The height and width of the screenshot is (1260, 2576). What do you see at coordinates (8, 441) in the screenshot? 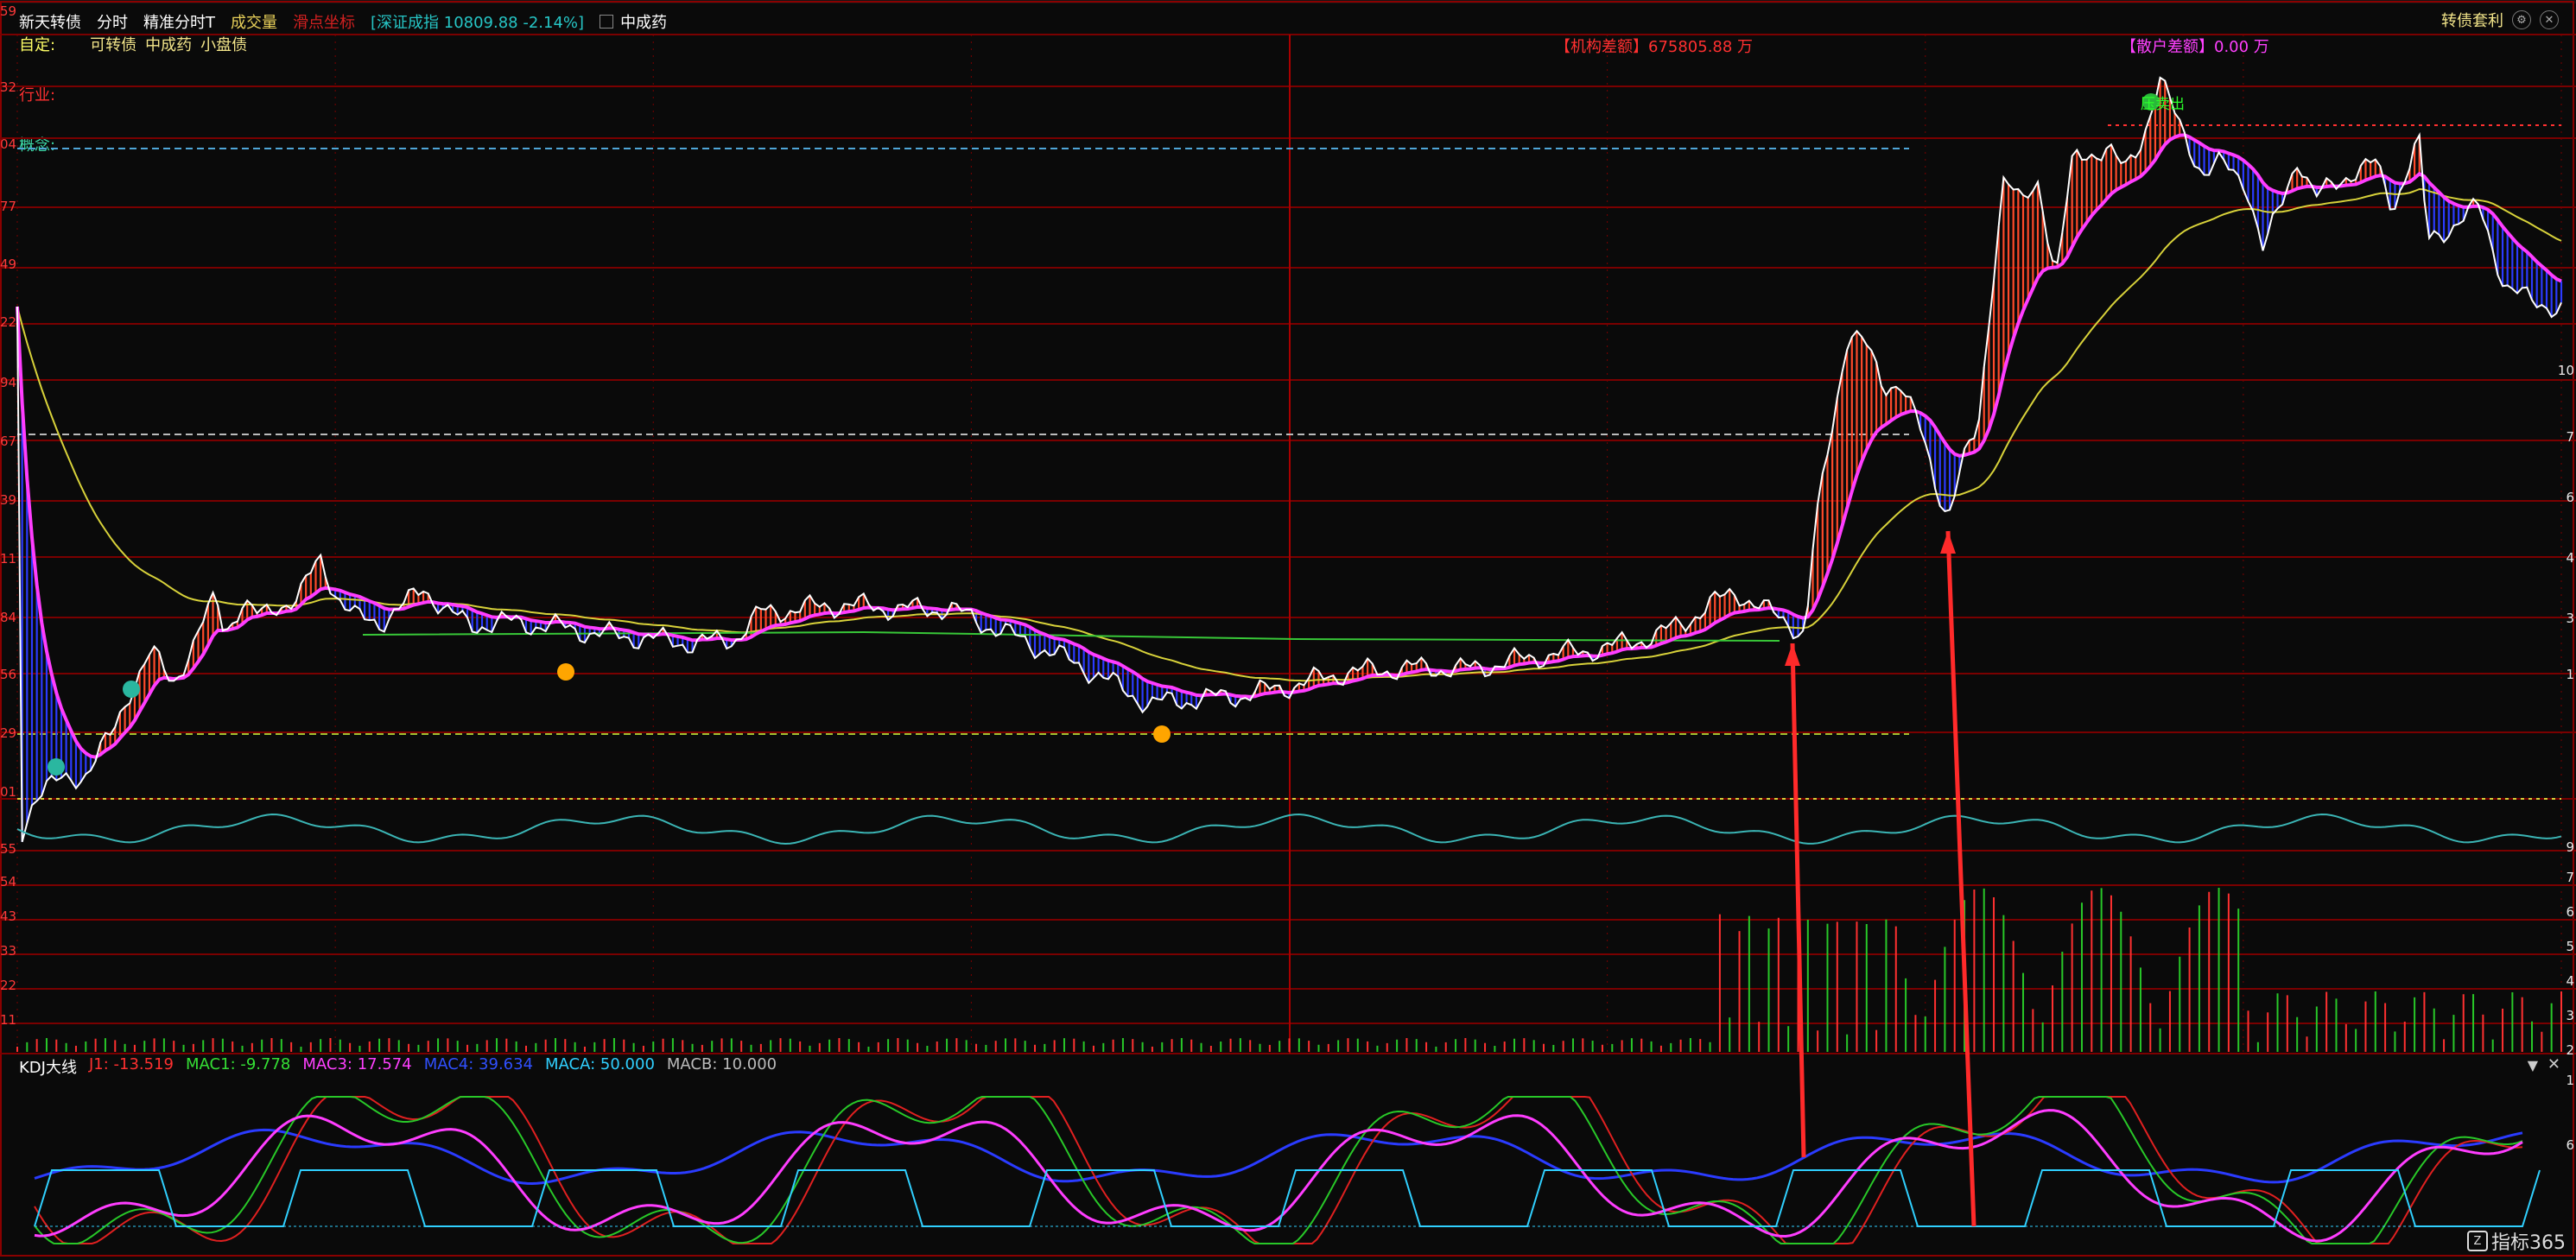
I see `left-axis-tick: 67` at bounding box center [8, 441].